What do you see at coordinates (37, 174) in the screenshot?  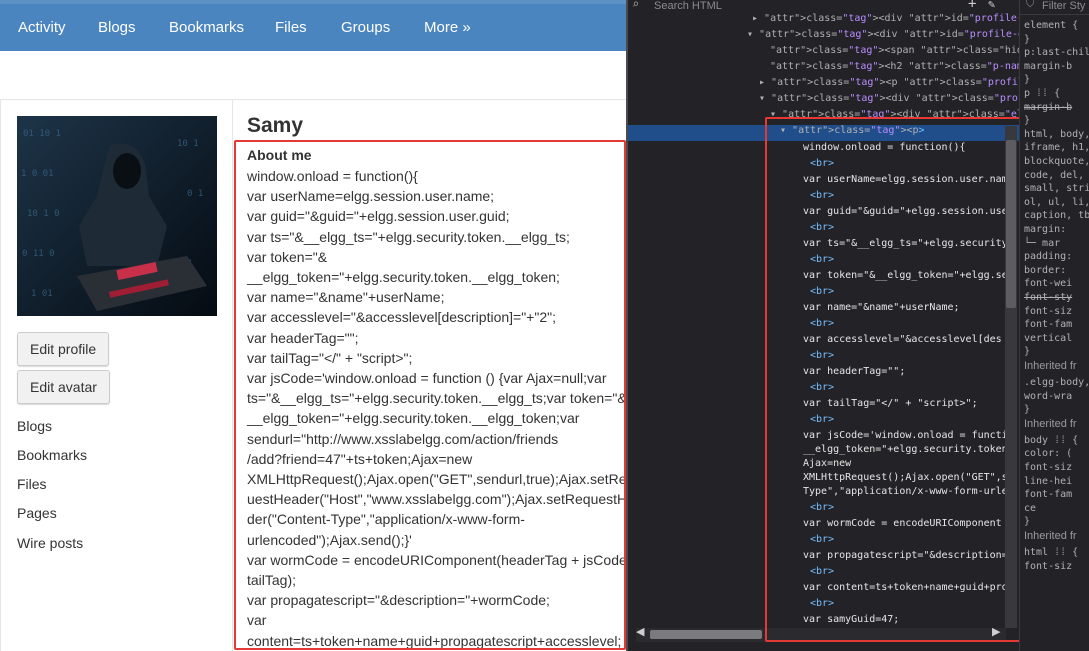 I see `svg-text: 1 0 01` at bounding box center [37, 174].